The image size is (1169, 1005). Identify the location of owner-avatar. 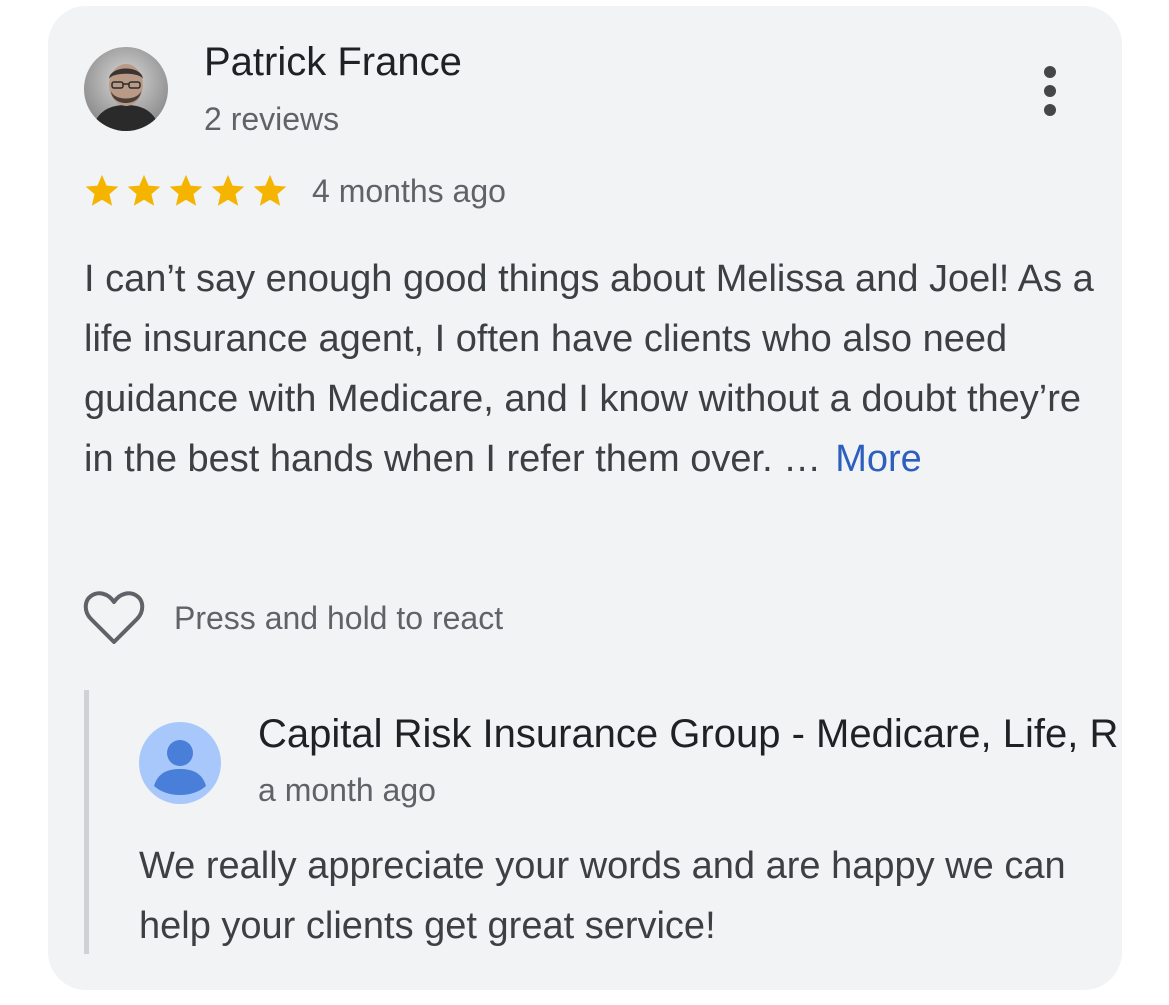
(180, 763).